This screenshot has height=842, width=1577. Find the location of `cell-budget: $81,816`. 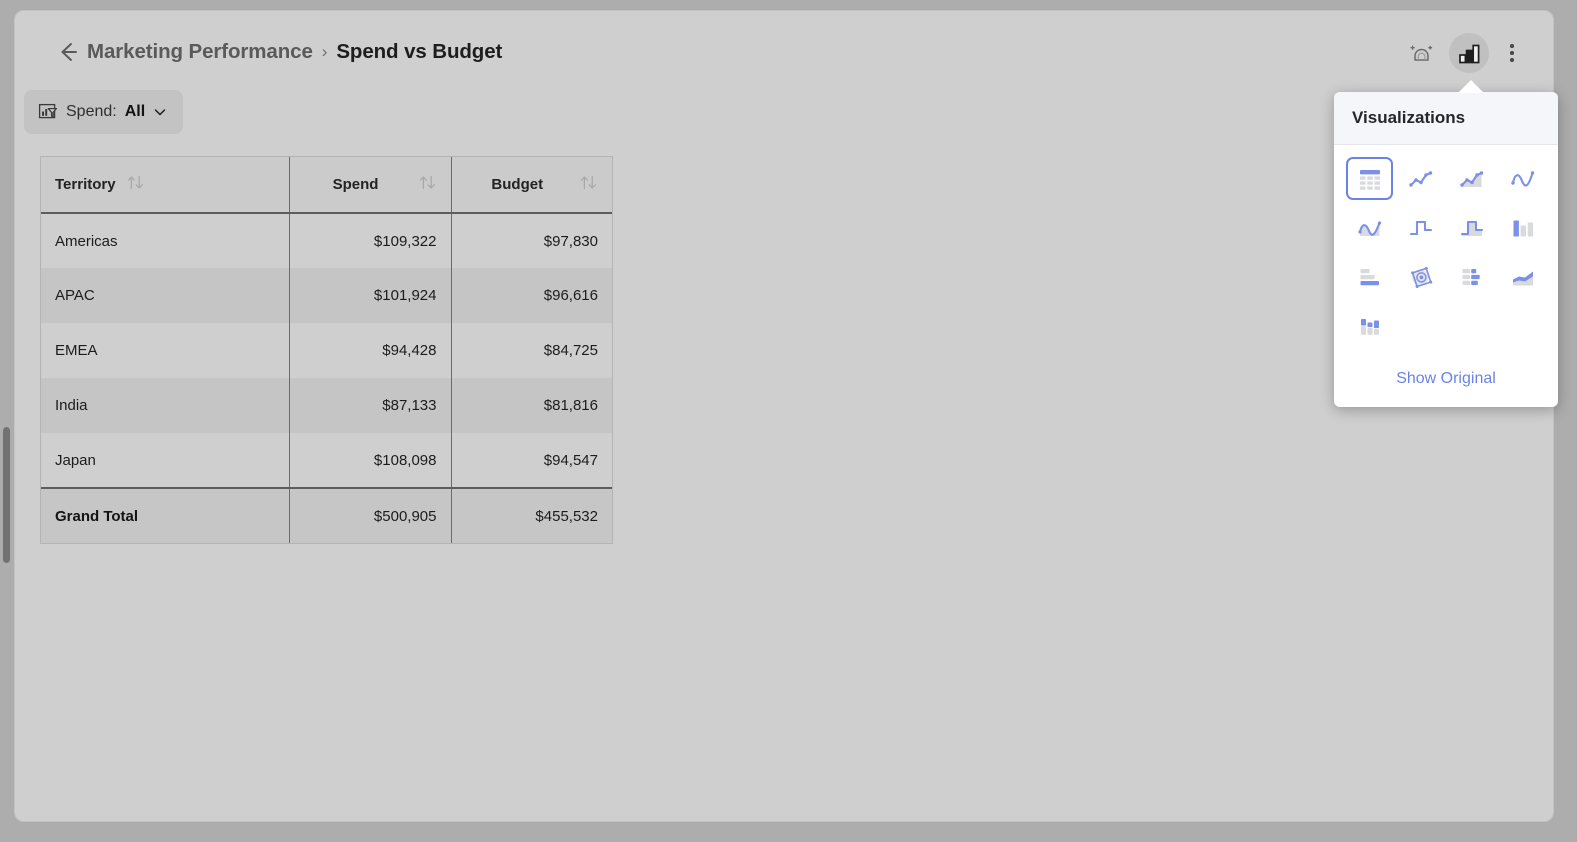

cell-budget: $81,816 is located at coordinates (531, 405).